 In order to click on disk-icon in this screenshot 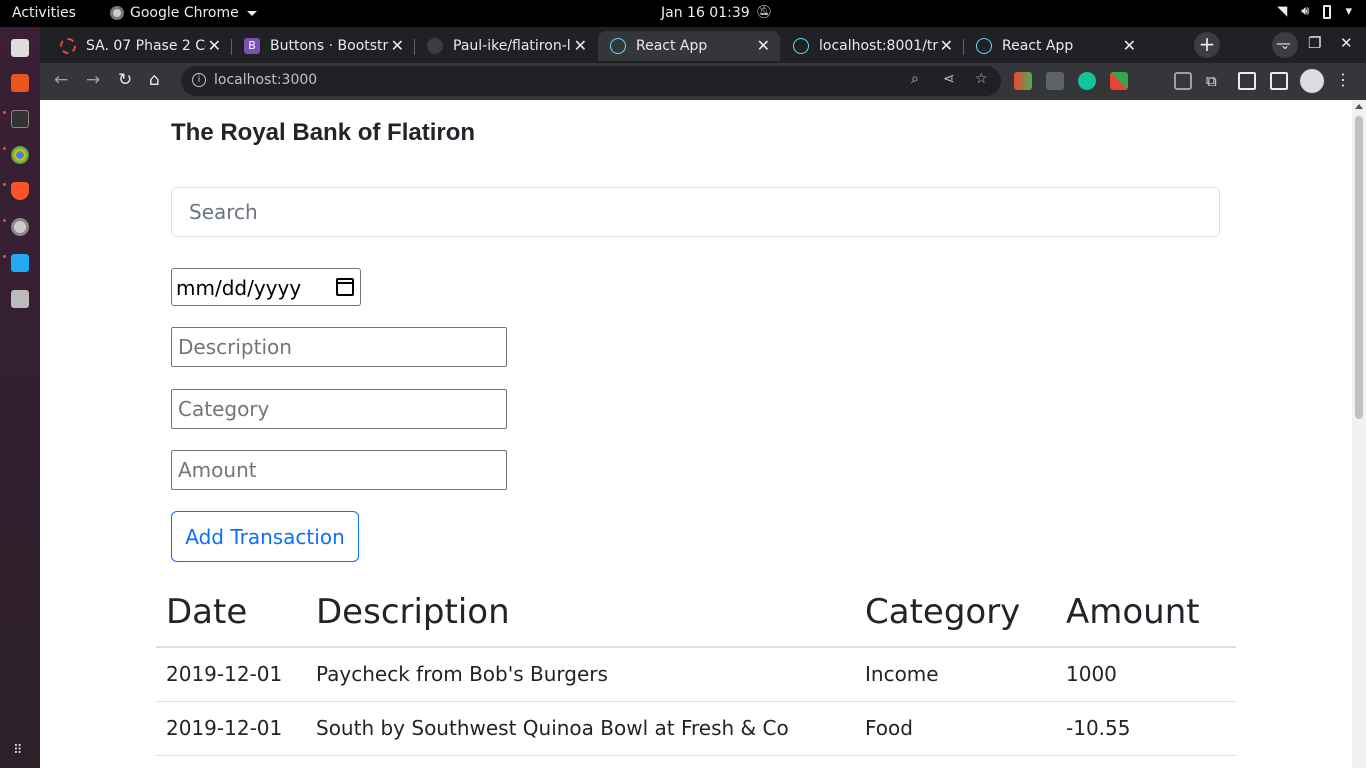, I will do `click(20, 227)`.